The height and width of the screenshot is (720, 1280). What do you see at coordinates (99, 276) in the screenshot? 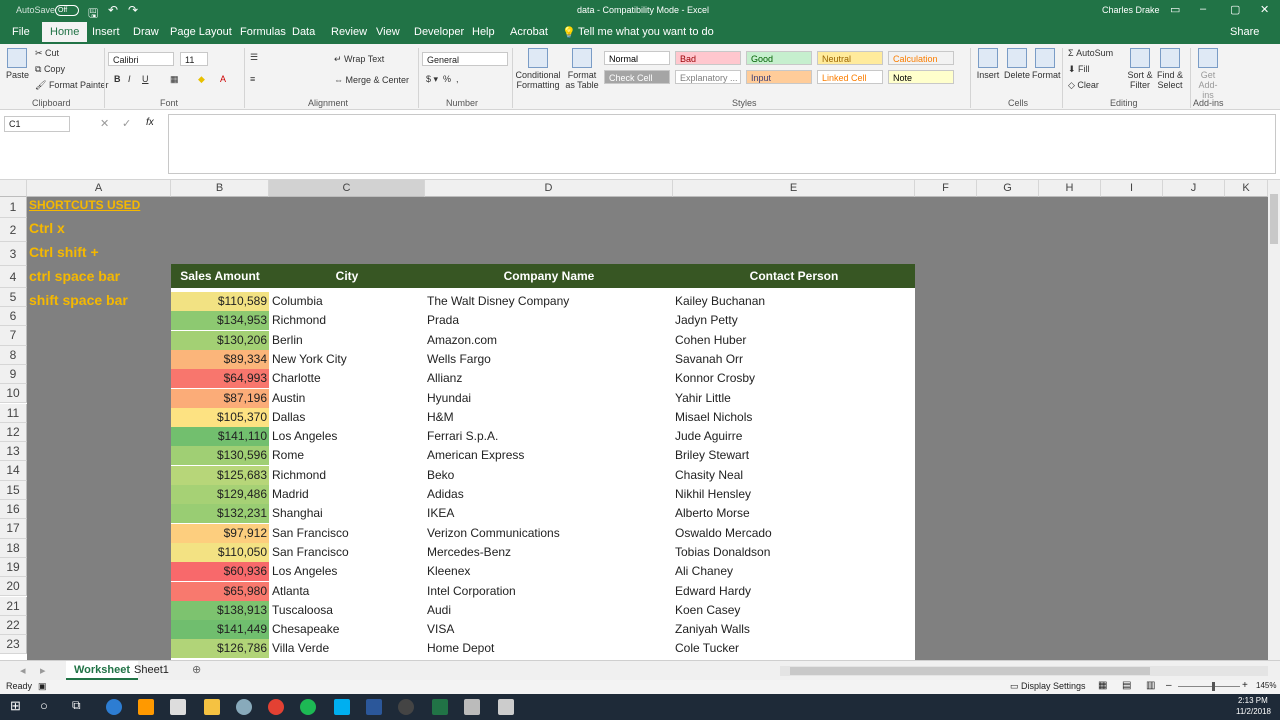
I see `shortcut-cell: ctrl space bar` at bounding box center [99, 276].